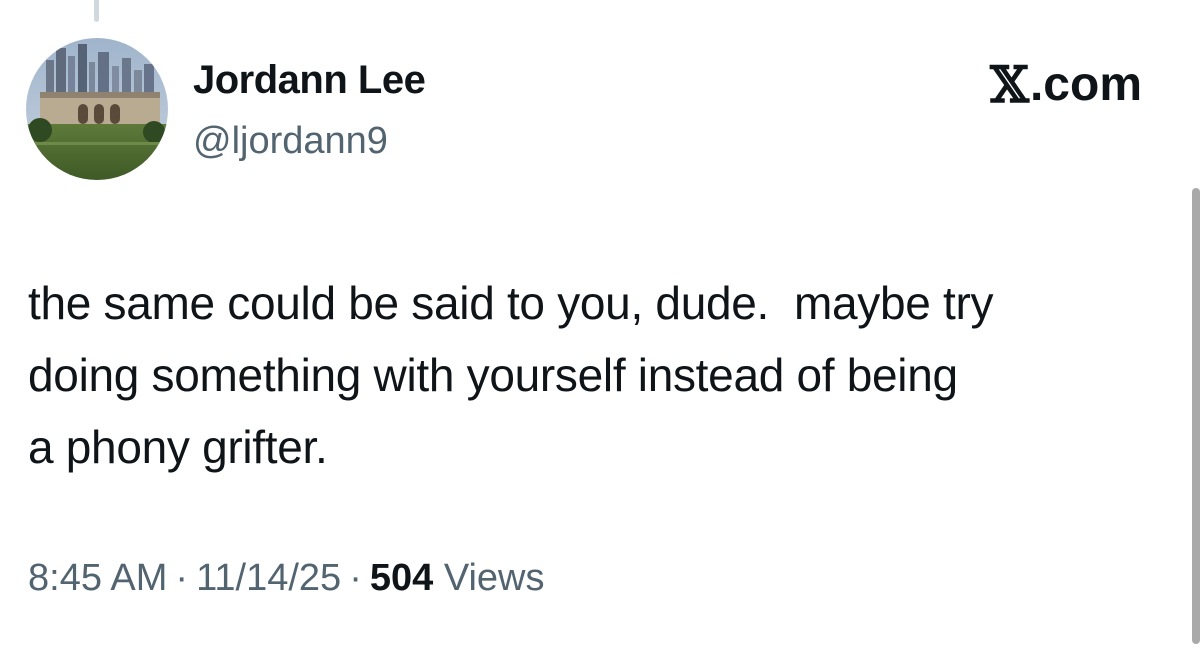  Describe the element at coordinates (96, 11) in the screenshot. I see `thread-connector-line` at that location.